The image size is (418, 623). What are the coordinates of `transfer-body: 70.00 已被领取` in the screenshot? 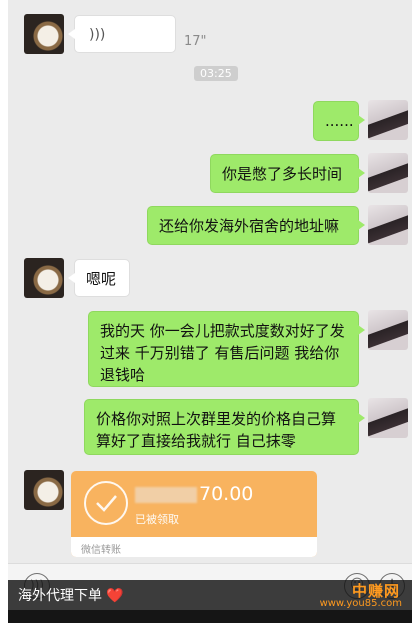 It's located at (194, 504).